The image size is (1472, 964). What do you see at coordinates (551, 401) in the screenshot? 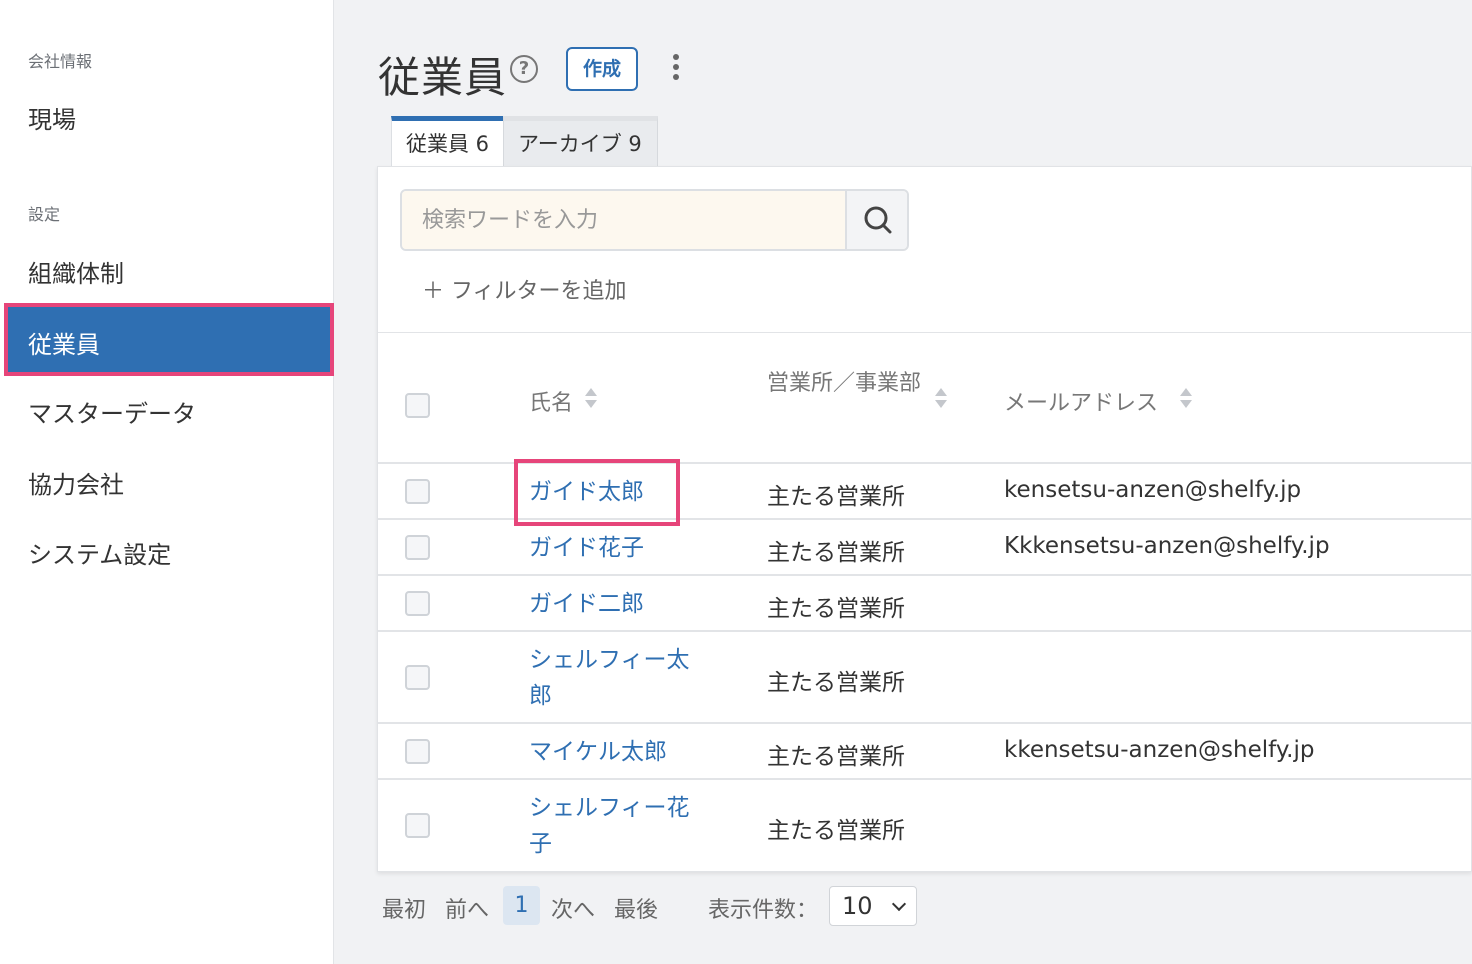
I see `col-header-name: 氏名` at bounding box center [551, 401].